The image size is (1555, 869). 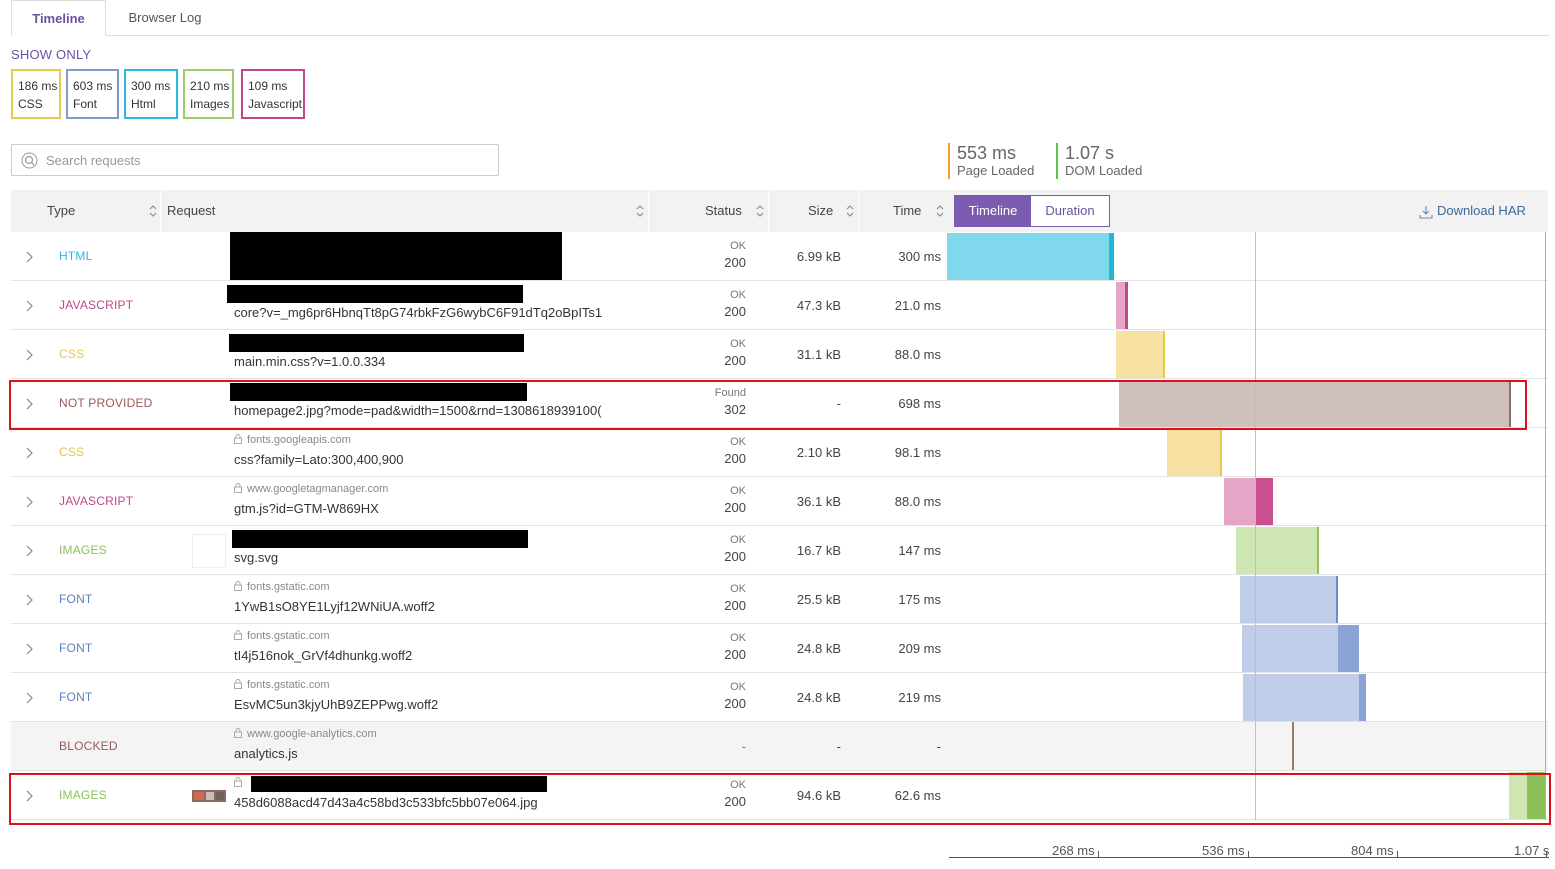 I want to click on search-icon, so click(x=29, y=160).